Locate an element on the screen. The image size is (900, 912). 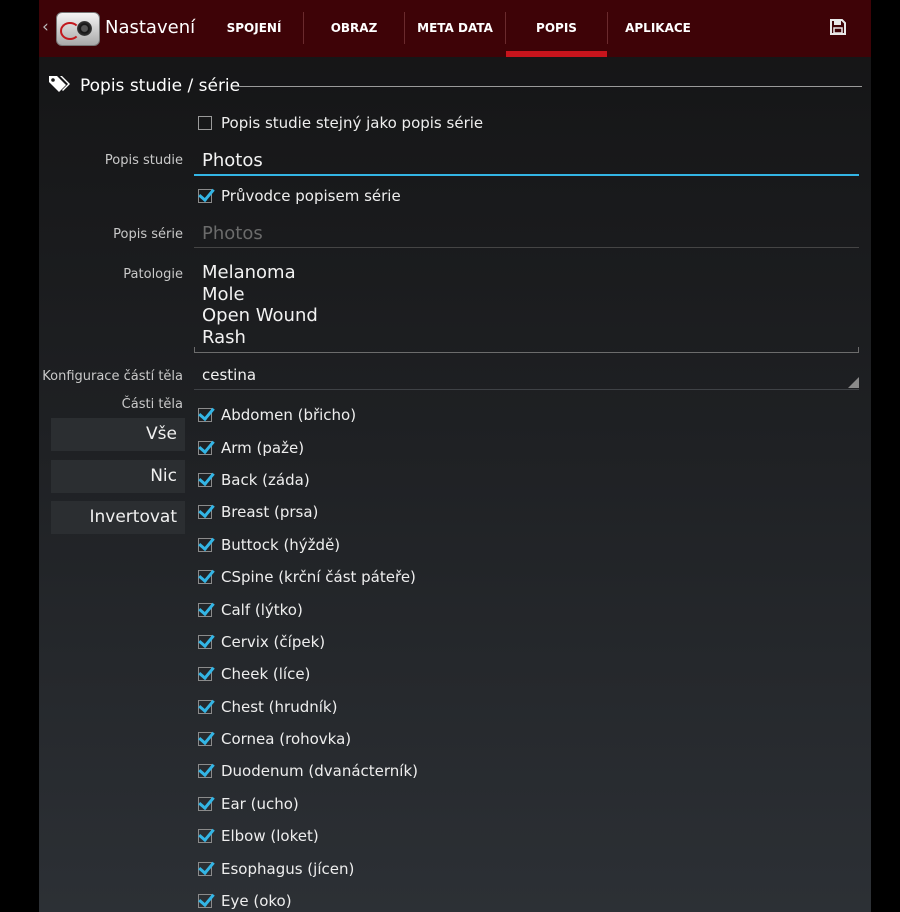
select-none-button: Nic is located at coordinates (118, 476).